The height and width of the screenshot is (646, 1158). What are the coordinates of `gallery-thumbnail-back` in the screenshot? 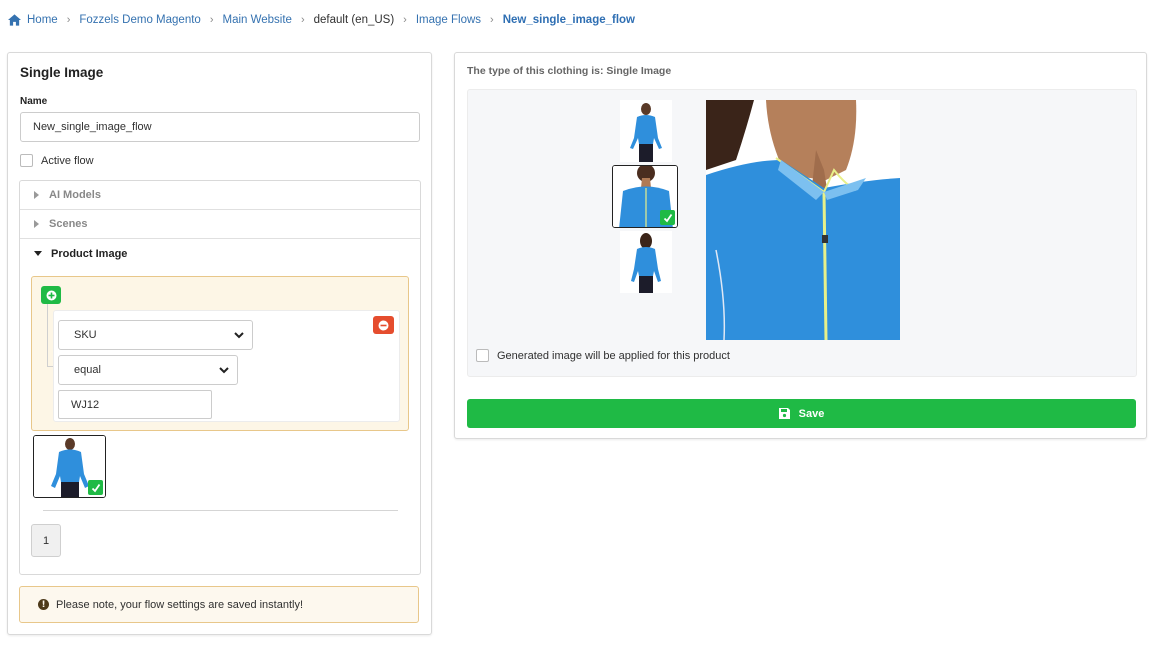 It's located at (646, 262).